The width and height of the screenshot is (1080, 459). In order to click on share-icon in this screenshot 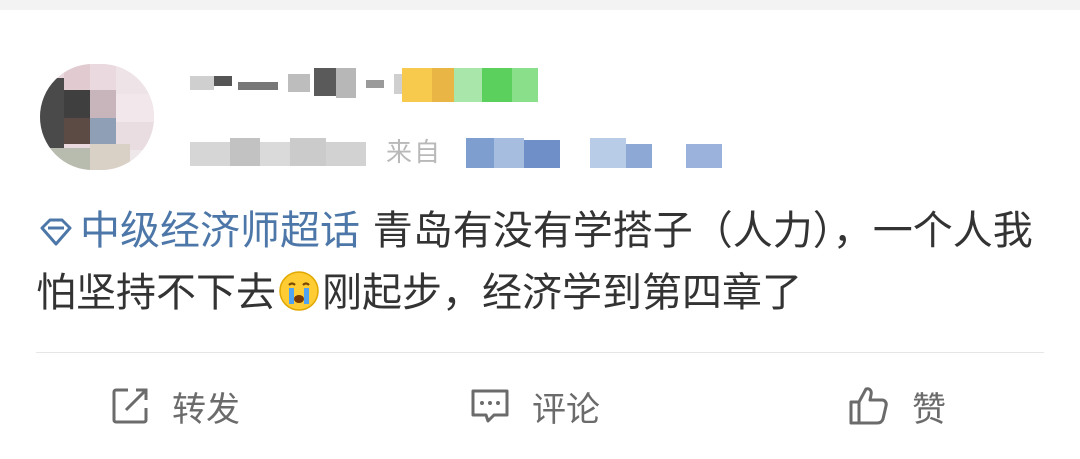, I will do `click(130, 406)`.